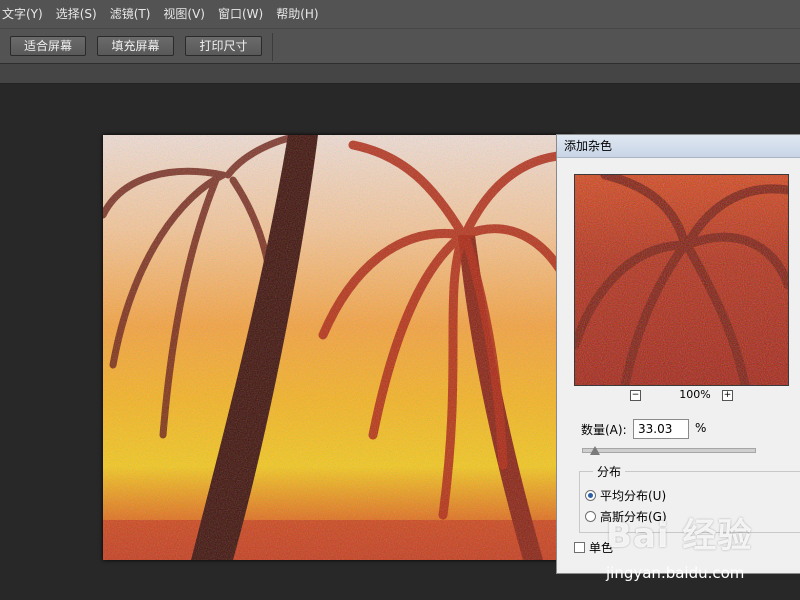  What do you see at coordinates (635, 395) in the screenshot?
I see `zoom-out-button: −` at bounding box center [635, 395].